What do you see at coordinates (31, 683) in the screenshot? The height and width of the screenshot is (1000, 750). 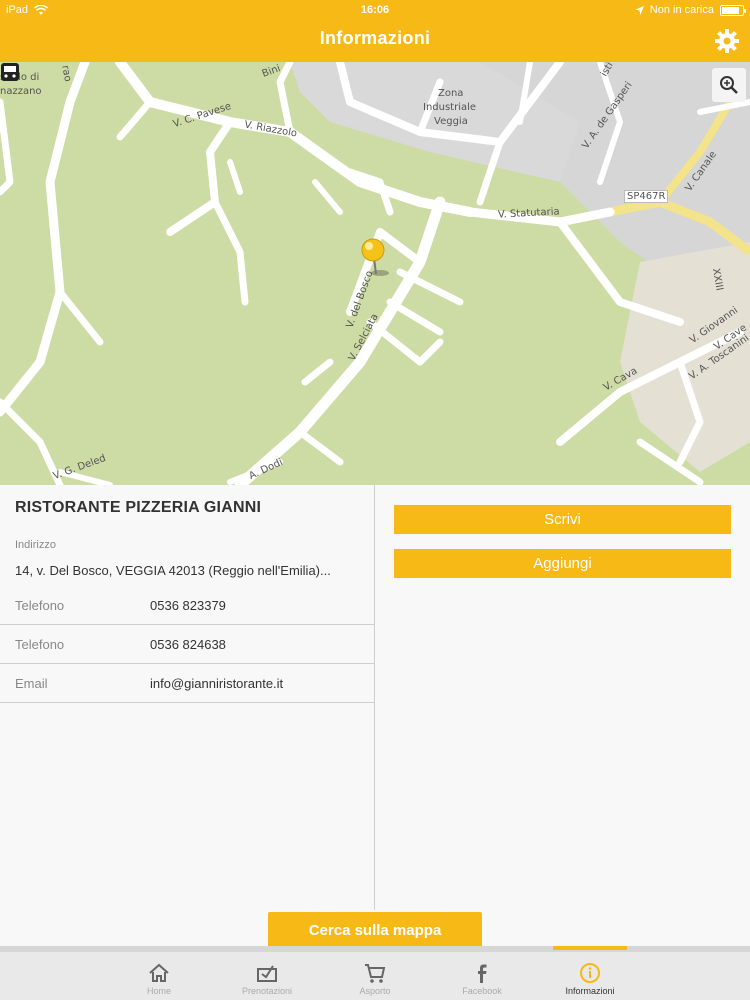 I see `row-label: Email` at bounding box center [31, 683].